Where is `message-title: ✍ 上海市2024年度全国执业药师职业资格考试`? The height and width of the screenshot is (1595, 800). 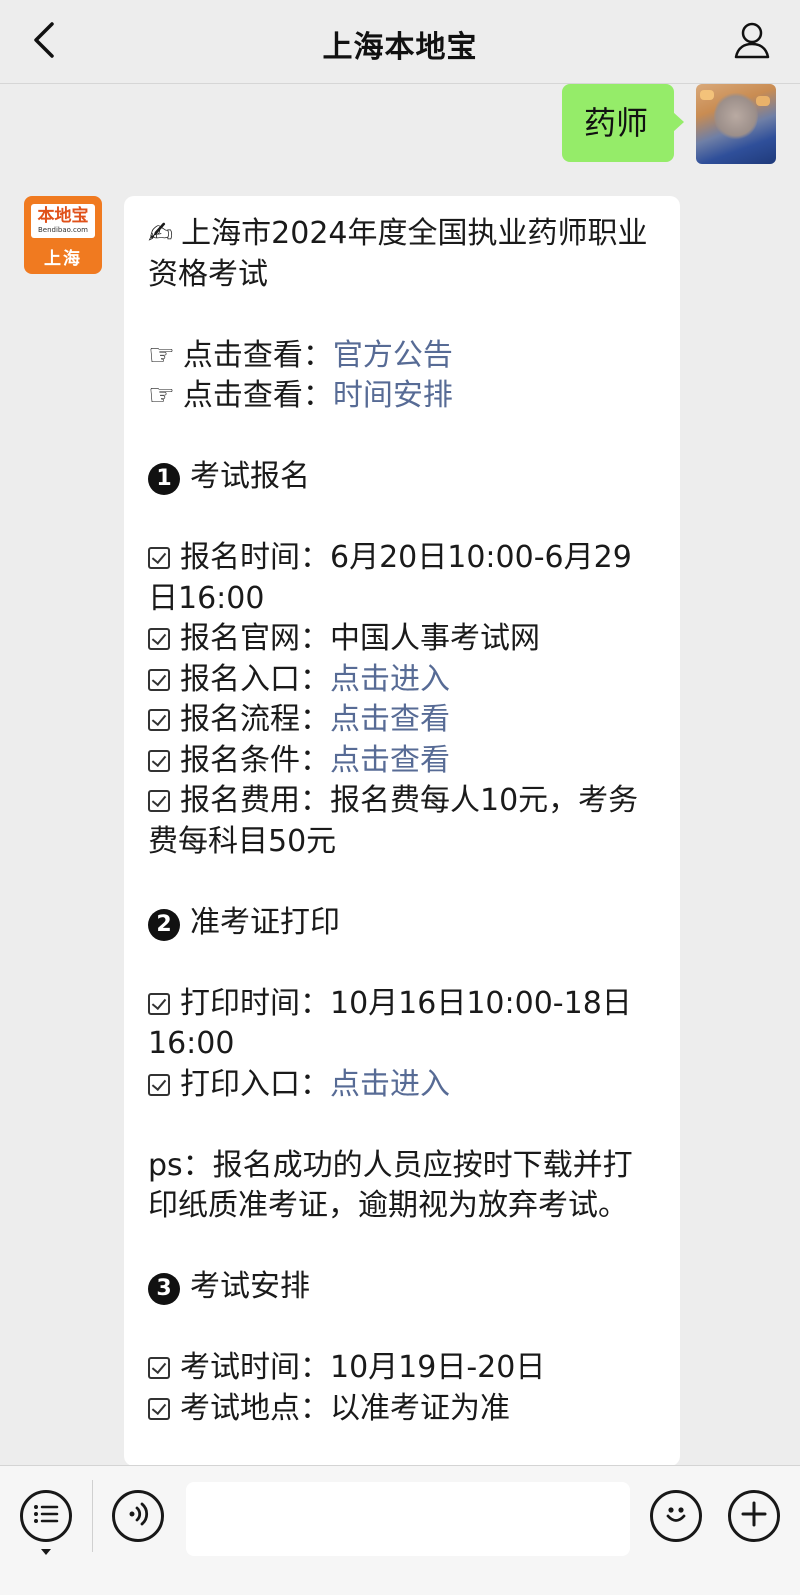 message-title: ✍ 上海市2024年度全国执业药师职业资格考试 is located at coordinates (403, 254).